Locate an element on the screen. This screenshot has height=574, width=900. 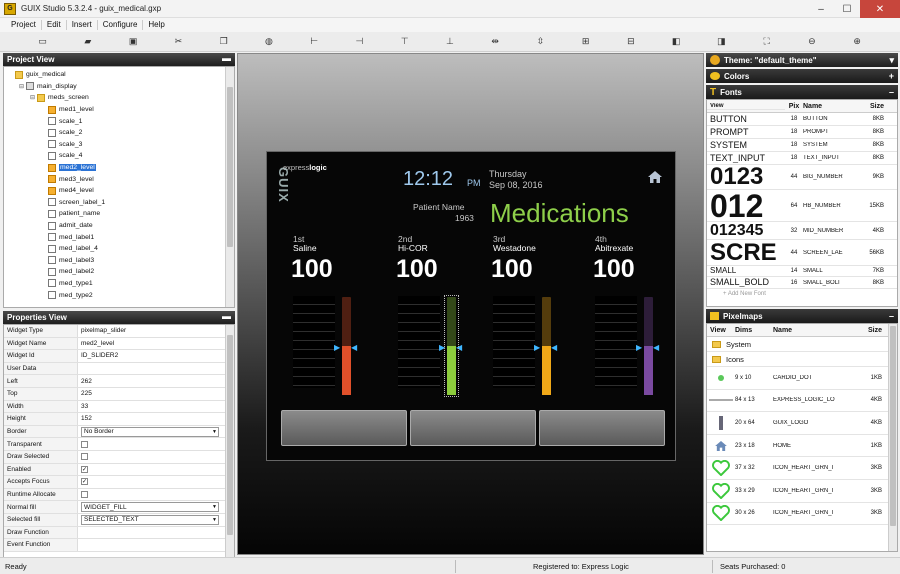
properties-scrollbar is located at coordinates (229, 444).